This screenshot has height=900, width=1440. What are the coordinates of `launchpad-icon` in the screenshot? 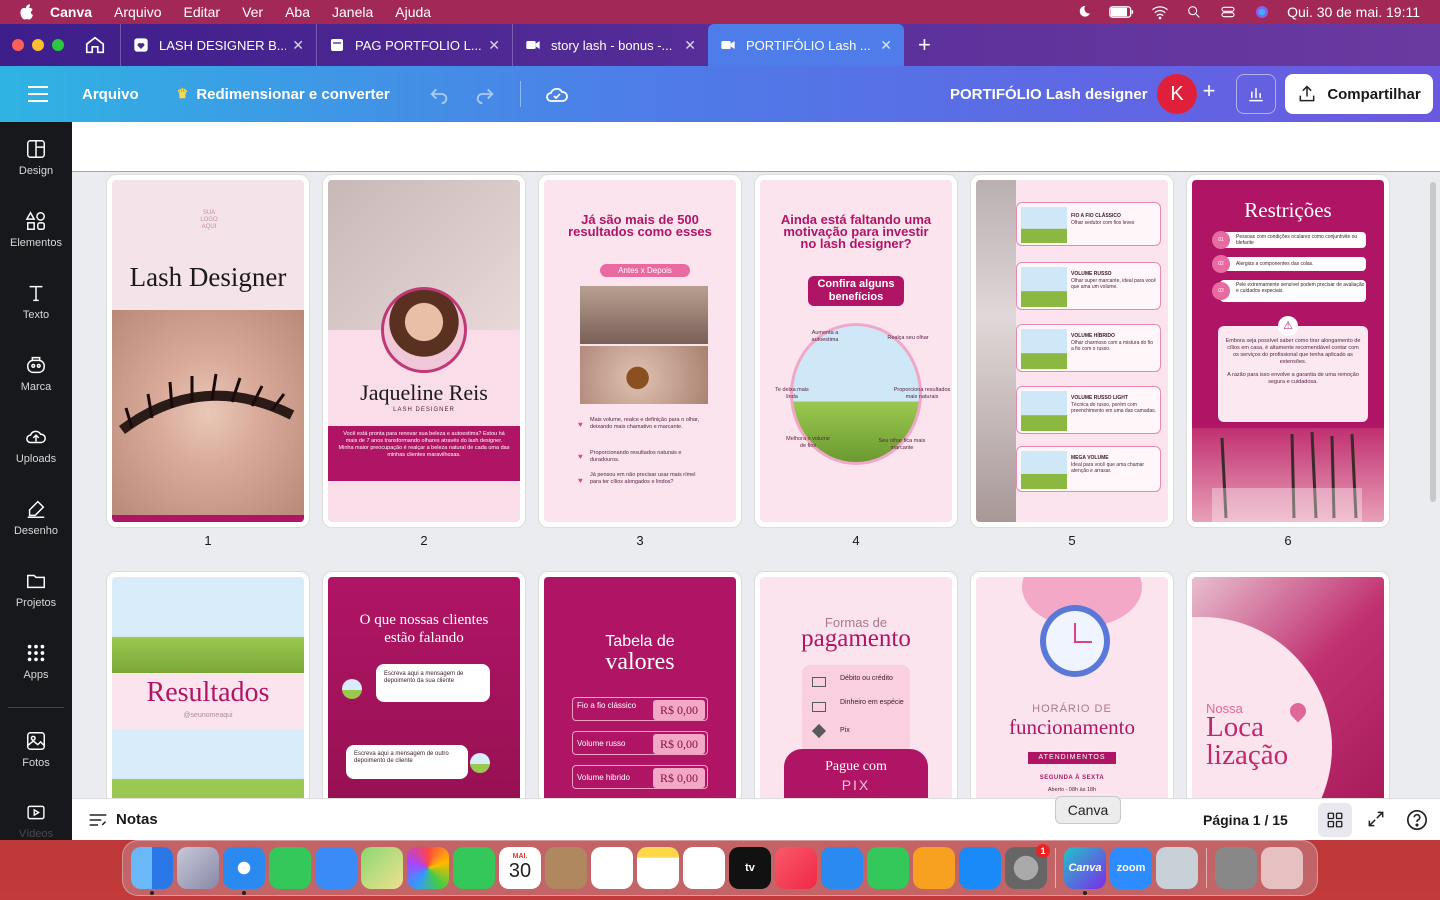 It's located at (198, 868).